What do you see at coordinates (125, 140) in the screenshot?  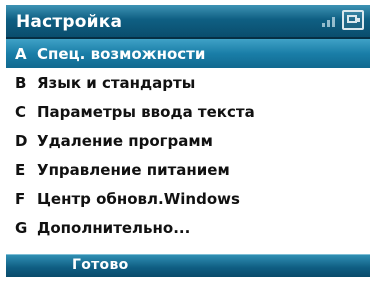 I see `menu-label: Удаление программ` at bounding box center [125, 140].